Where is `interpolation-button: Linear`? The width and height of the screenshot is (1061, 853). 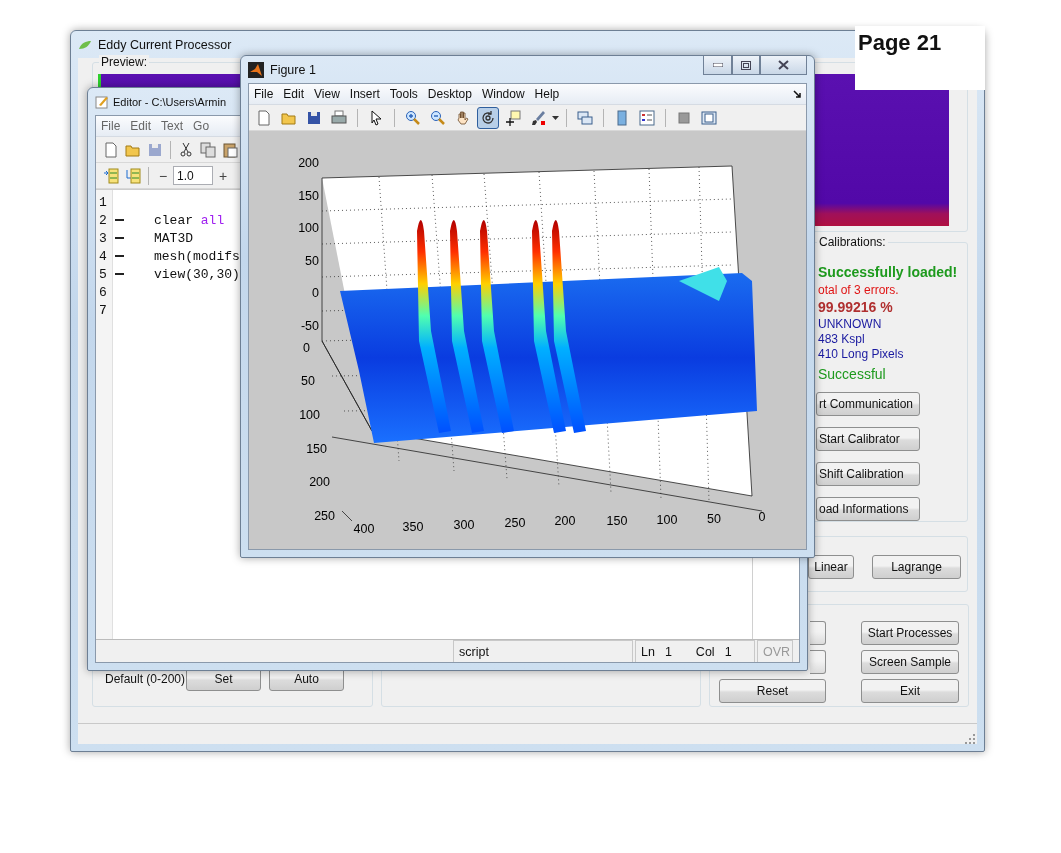 interpolation-button: Linear is located at coordinates (831, 567).